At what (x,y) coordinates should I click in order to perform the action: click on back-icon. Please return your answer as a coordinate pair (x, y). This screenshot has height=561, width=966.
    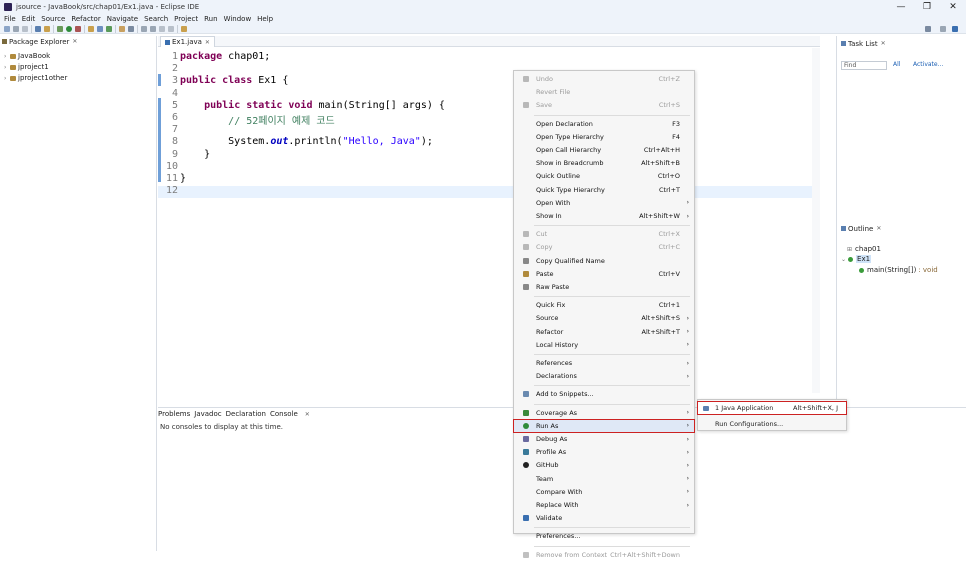
    Looking at the image, I should click on (162, 29).